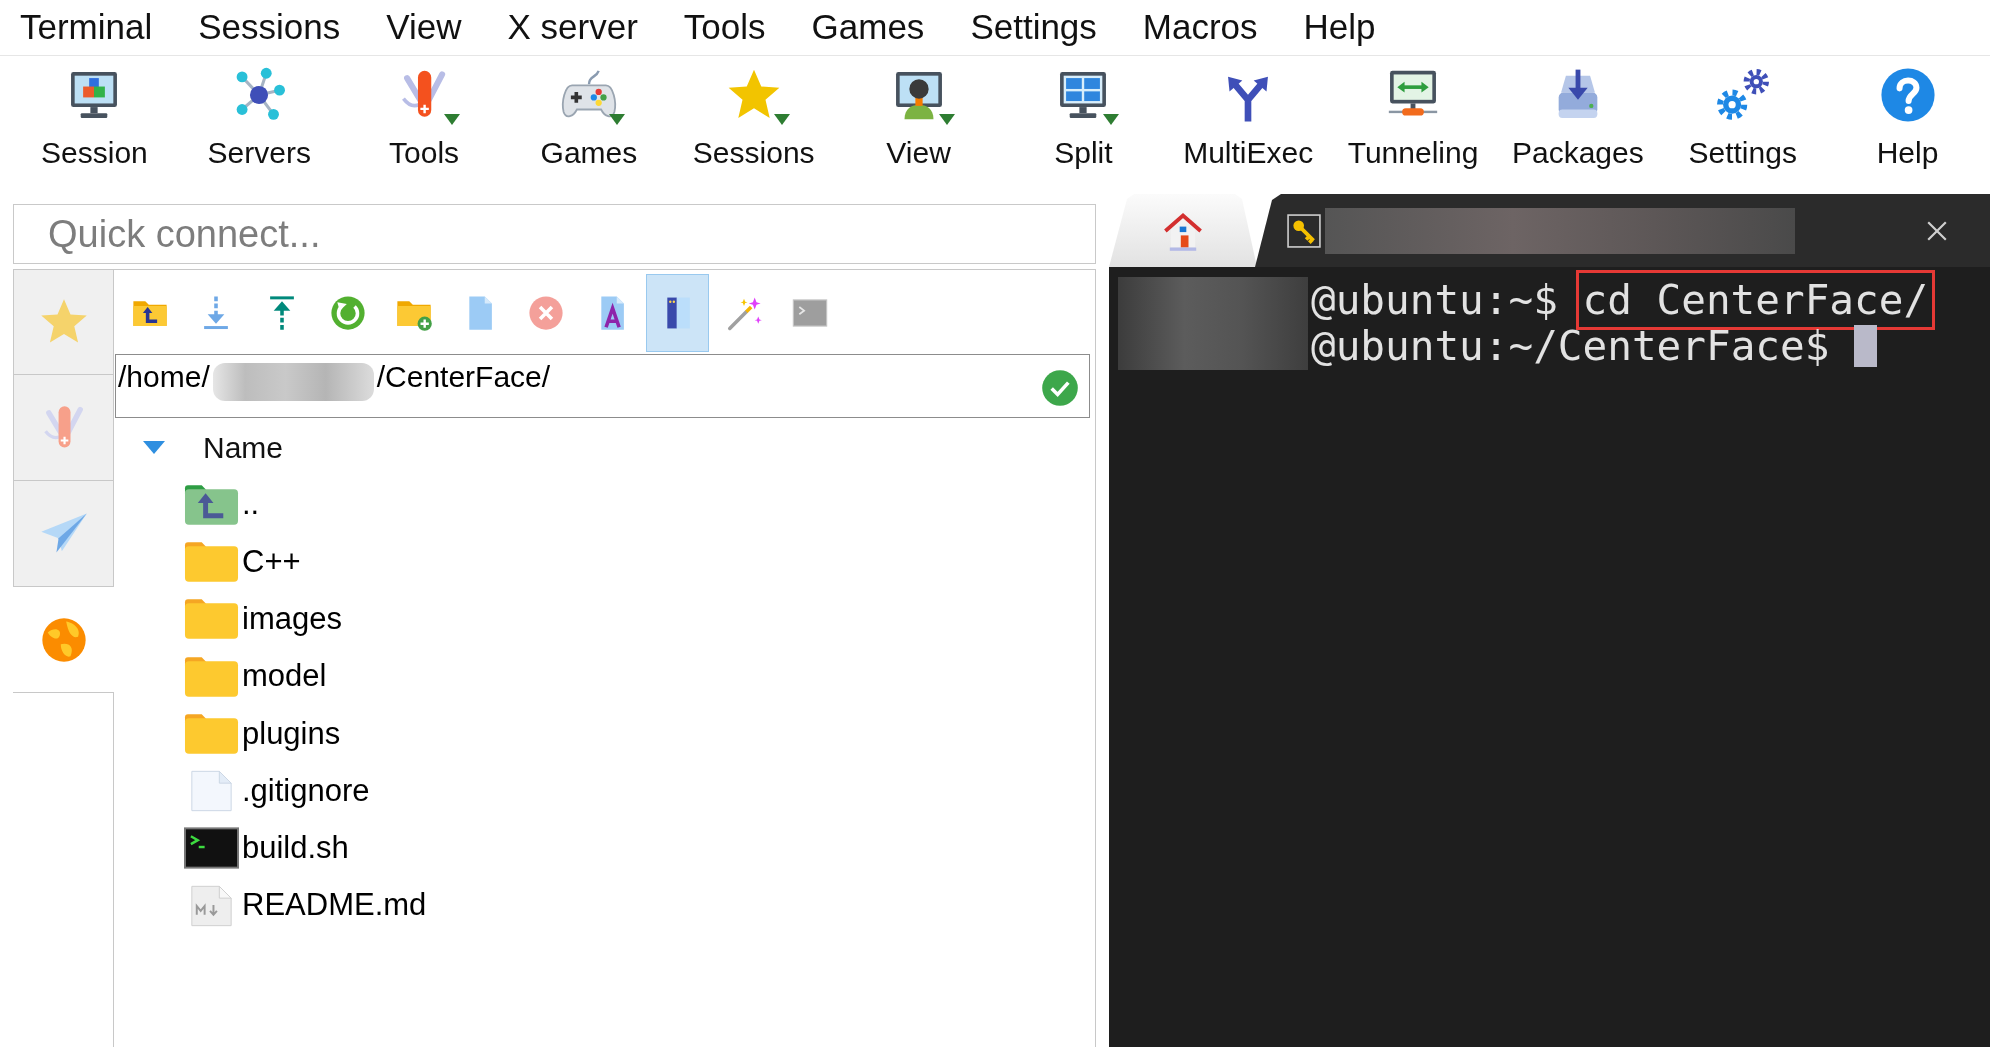 This screenshot has height=1047, width=1990. What do you see at coordinates (1578, 115) in the screenshot?
I see `toolbar-button: Packages` at bounding box center [1578, 115].